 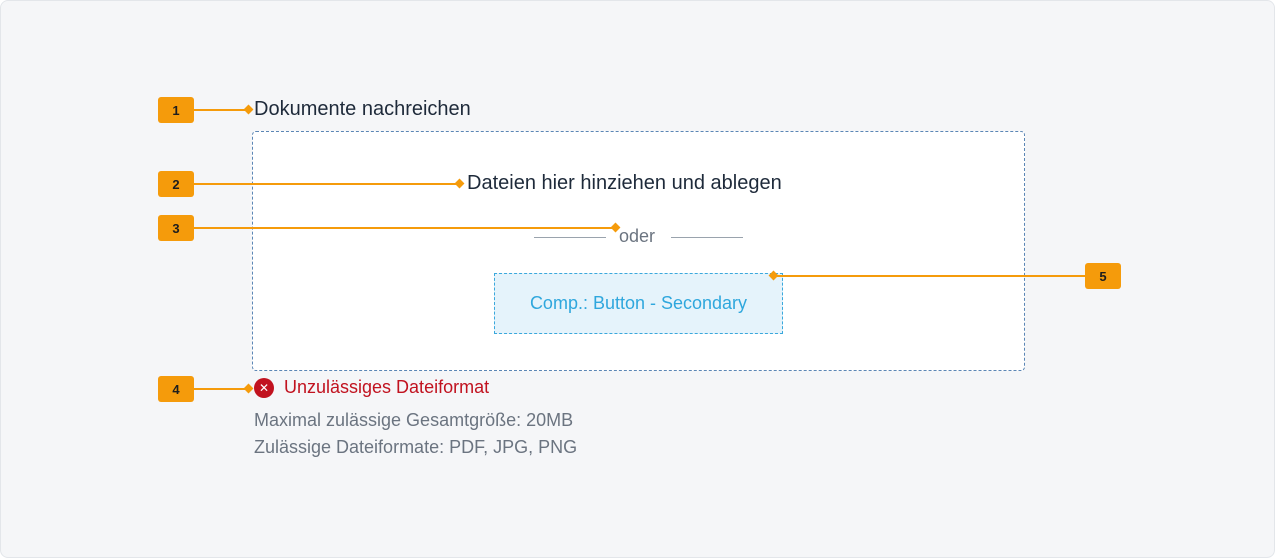 I want to click on separator-line-left, so click(x=570, y=237).